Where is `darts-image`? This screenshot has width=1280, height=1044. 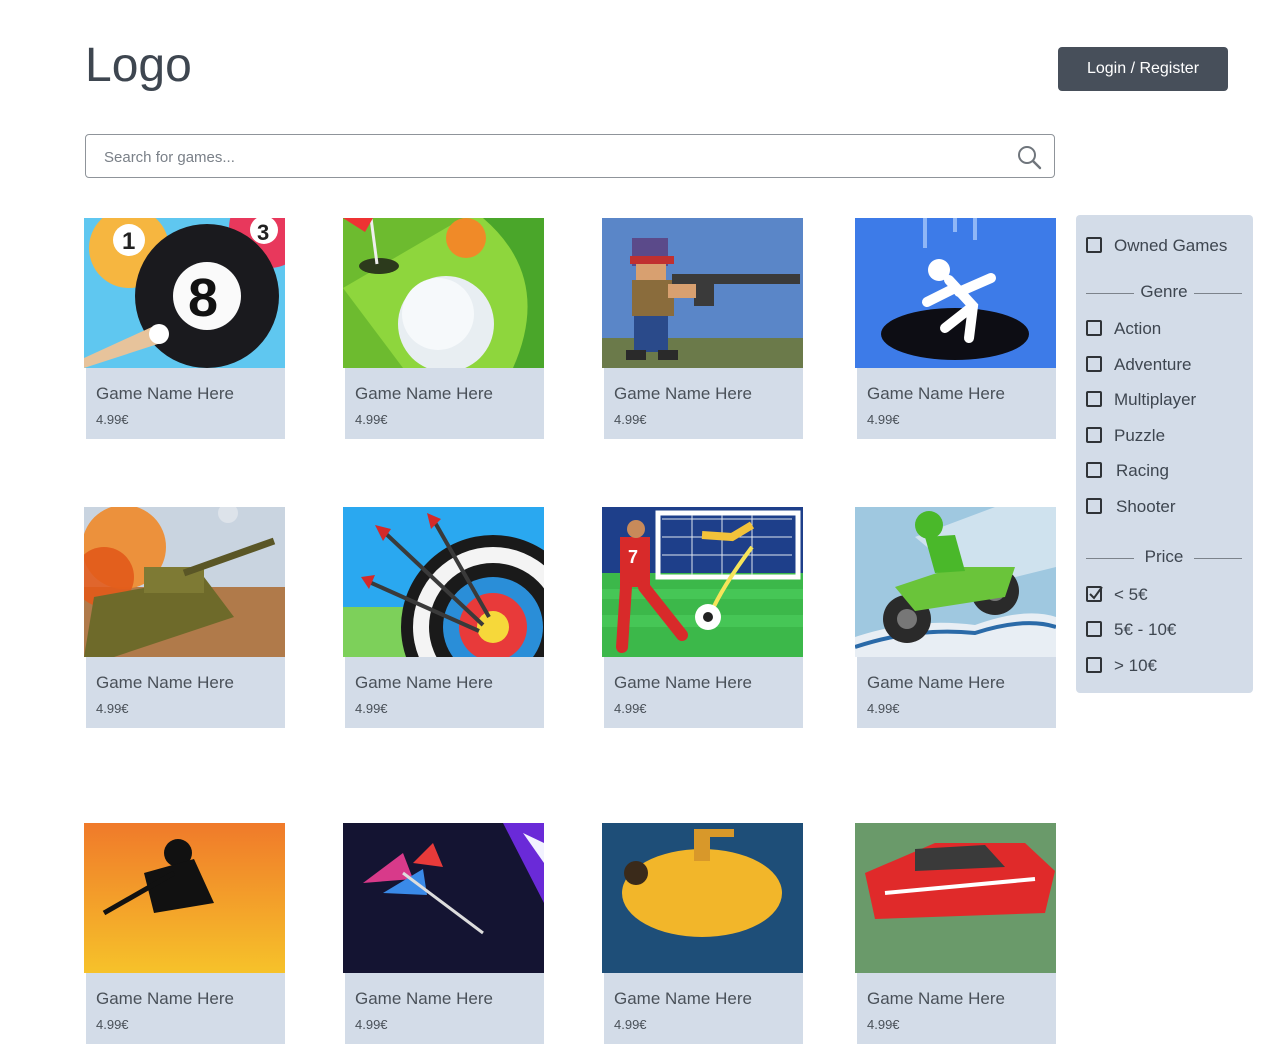 darts-image is located at coordinates (443, 898).